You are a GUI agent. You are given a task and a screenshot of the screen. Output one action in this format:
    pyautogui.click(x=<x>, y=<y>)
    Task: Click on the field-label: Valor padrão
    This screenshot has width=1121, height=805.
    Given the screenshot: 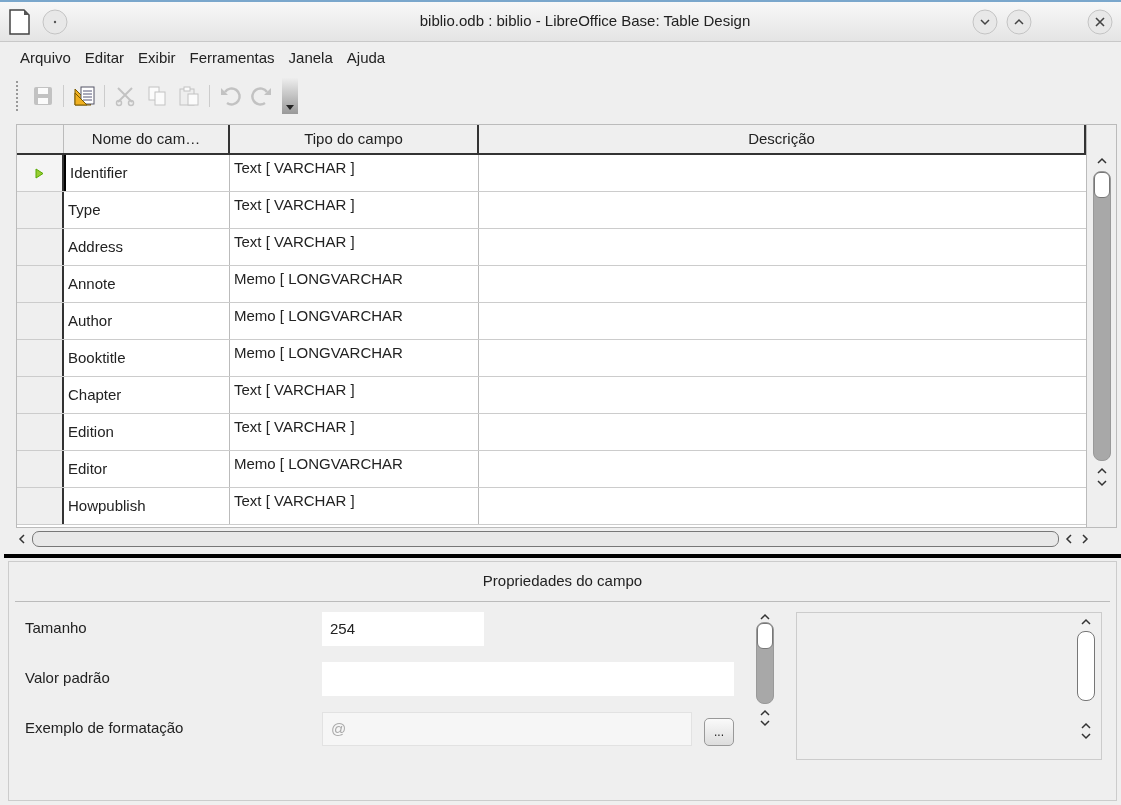 What is the action you would take?
    pyautogui.click(x=68, y=678)
    